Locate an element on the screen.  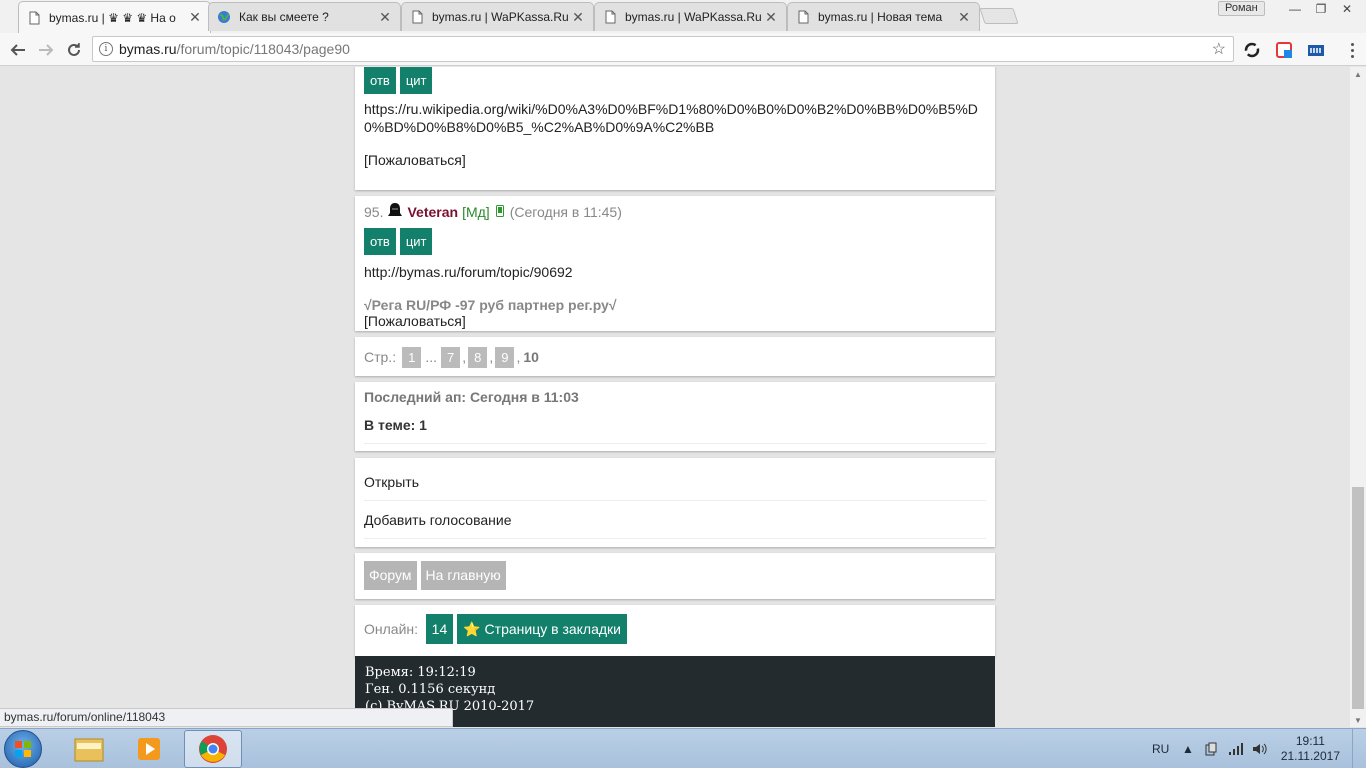
topic-actions: Открыть Добавить голосование is located at coordinates (675, 502).